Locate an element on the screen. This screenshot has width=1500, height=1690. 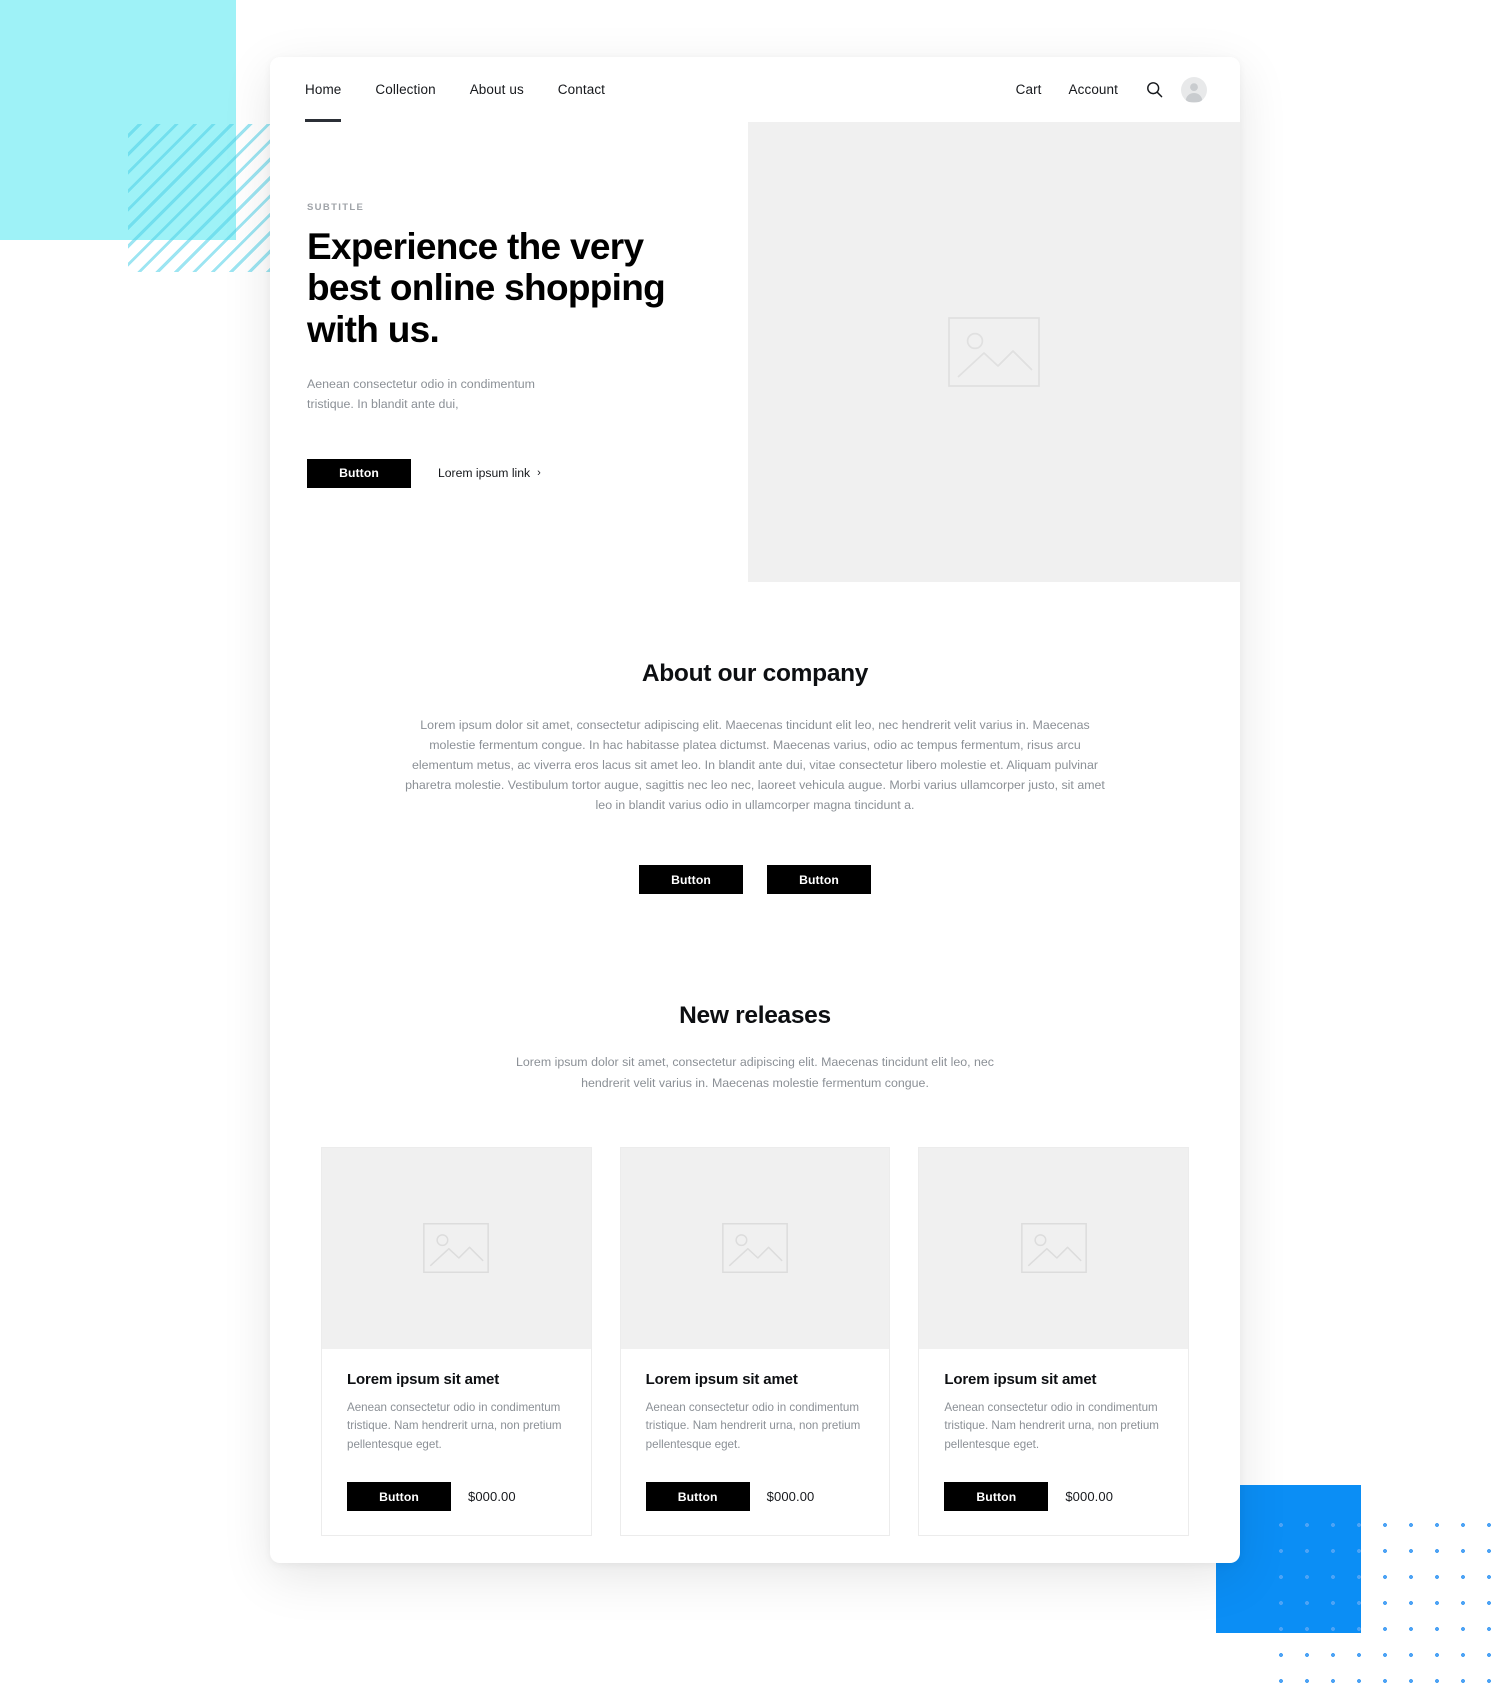
cart-link: Cart is located at coordinates (1029, 89).